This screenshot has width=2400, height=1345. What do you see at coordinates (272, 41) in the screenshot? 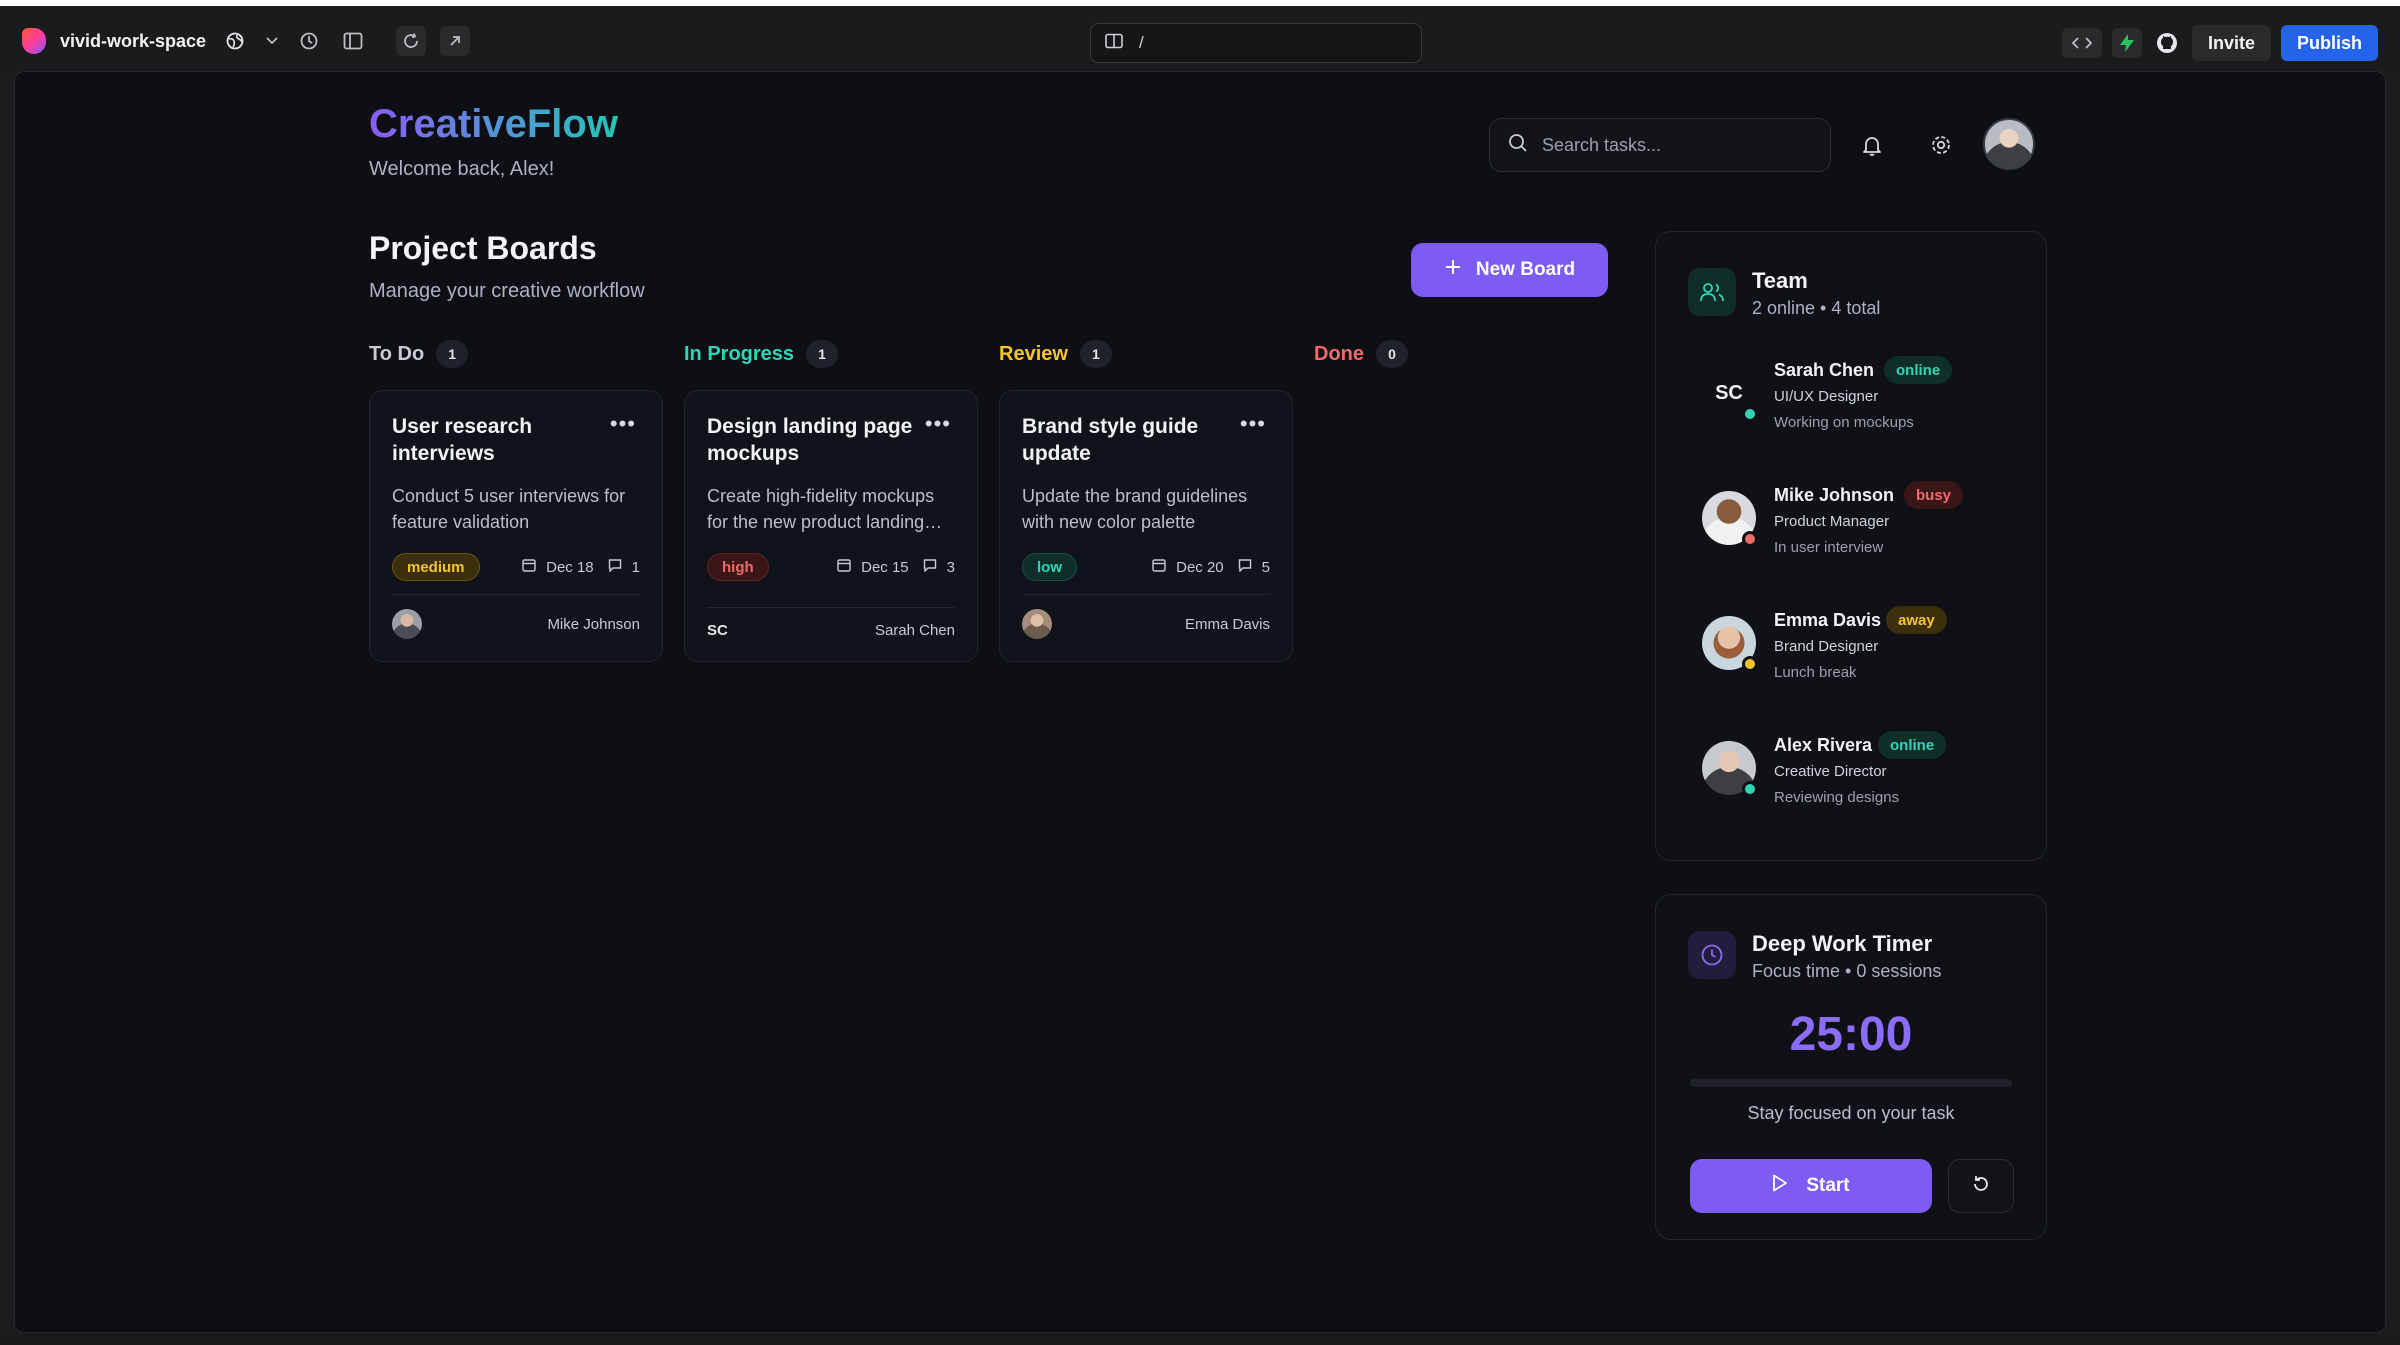
I see `chevron-down-icon` at bounding box center [272, 41].